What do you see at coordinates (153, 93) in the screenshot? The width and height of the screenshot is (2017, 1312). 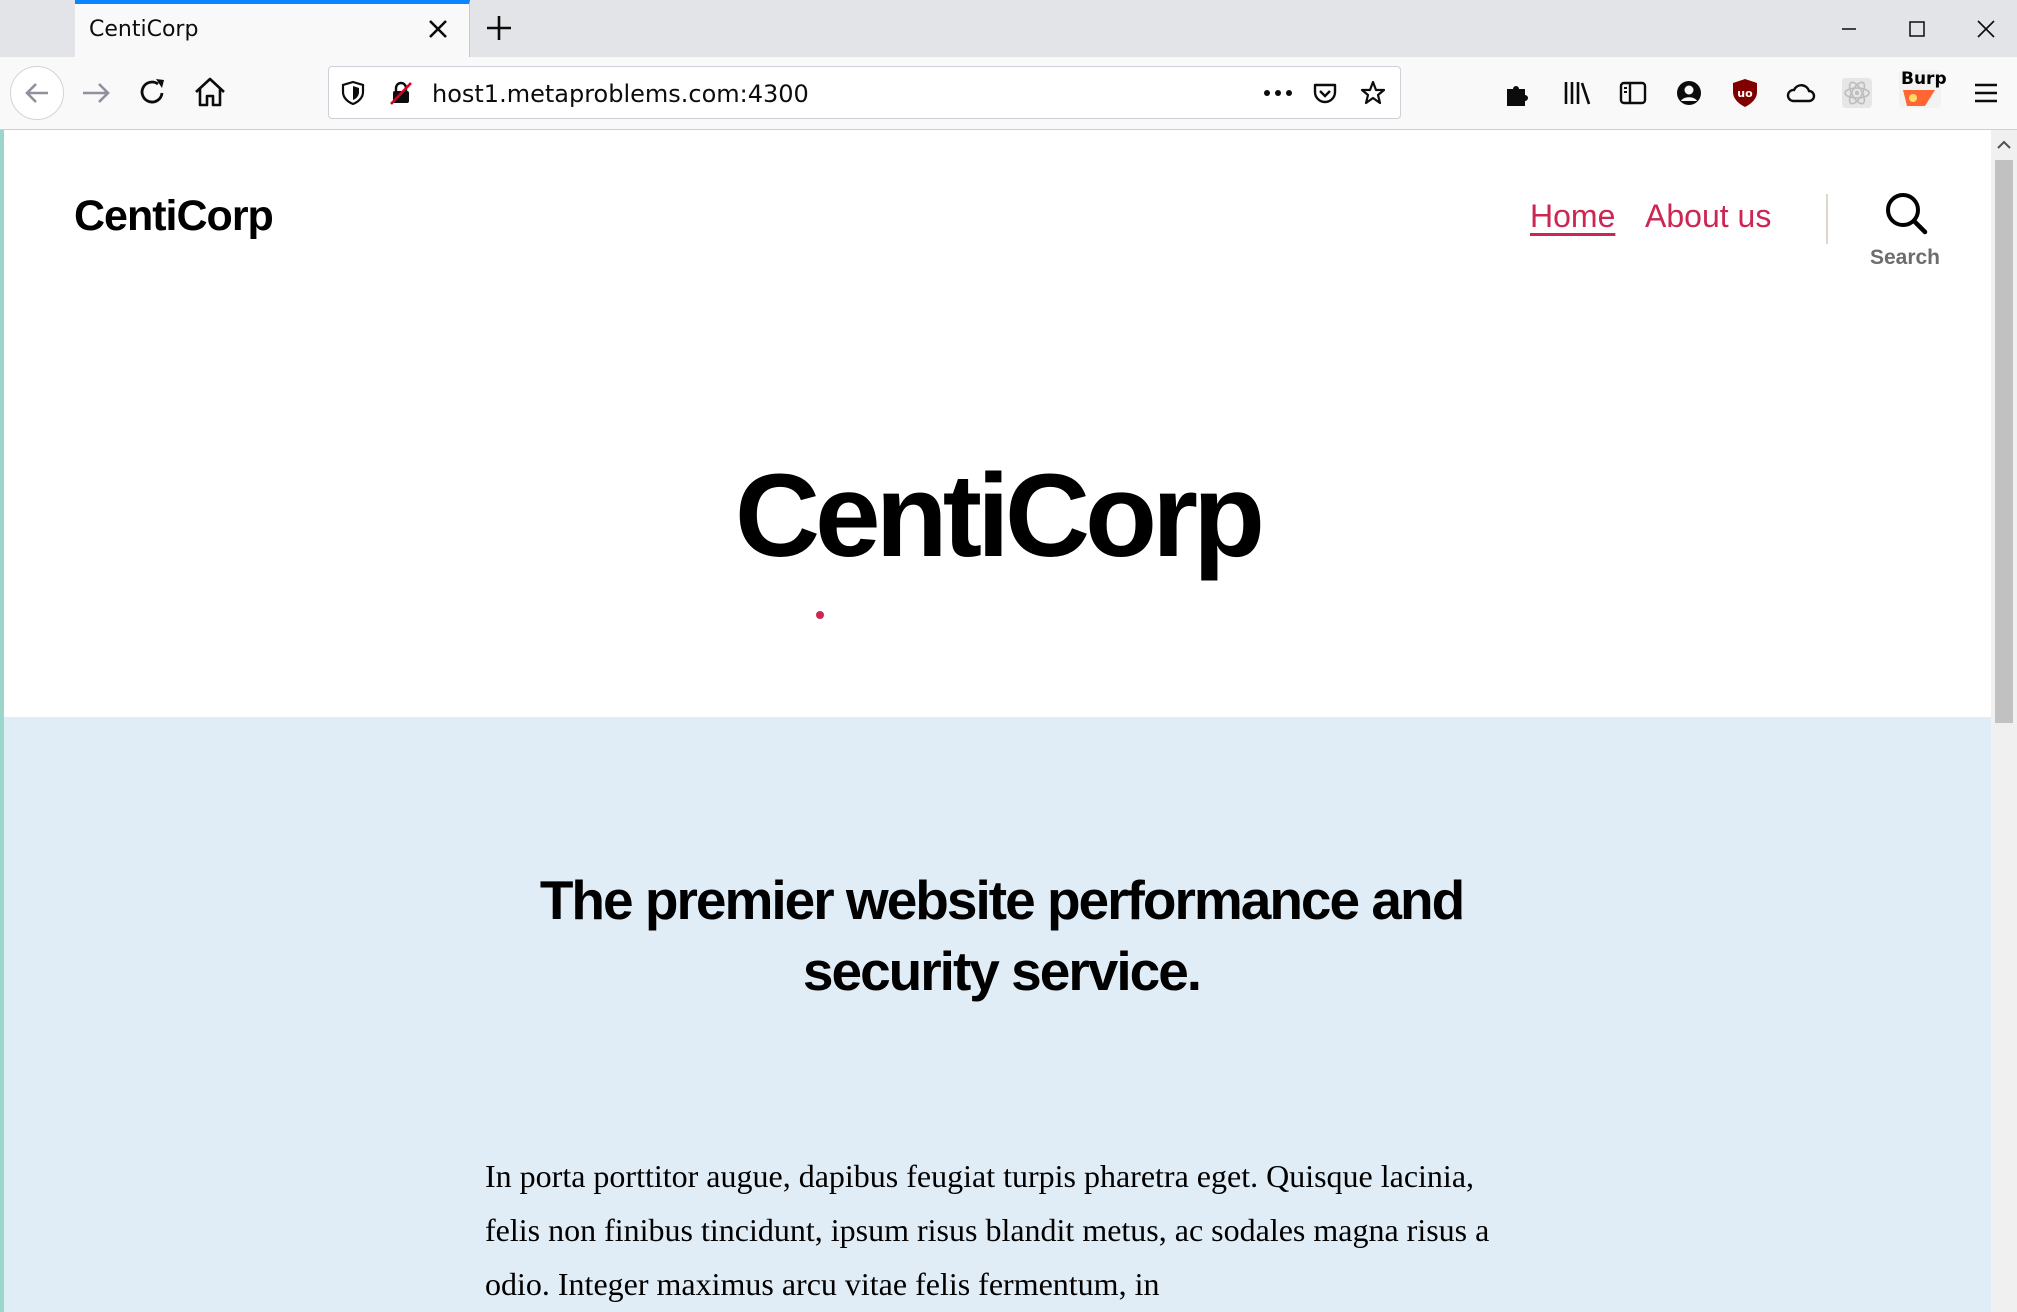 I see `reload-icon` at bounding box center [153, 93].